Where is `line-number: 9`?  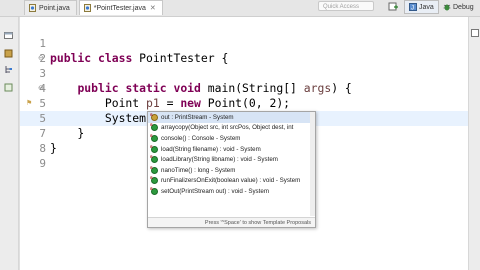
line-number: 9 is located at coordinates (42, 163).